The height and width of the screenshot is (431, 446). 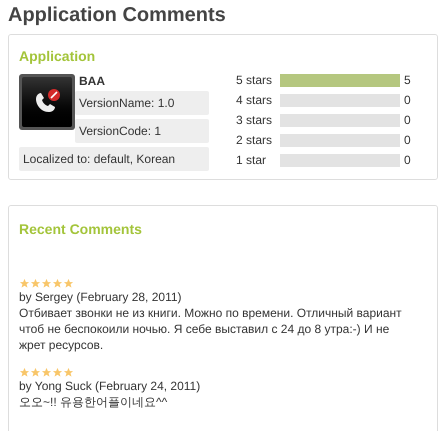 What do you see at coordinates (255, 80) in the screenshot?
I see `rating-label: 5 stars` at bounding box center [255, 80].